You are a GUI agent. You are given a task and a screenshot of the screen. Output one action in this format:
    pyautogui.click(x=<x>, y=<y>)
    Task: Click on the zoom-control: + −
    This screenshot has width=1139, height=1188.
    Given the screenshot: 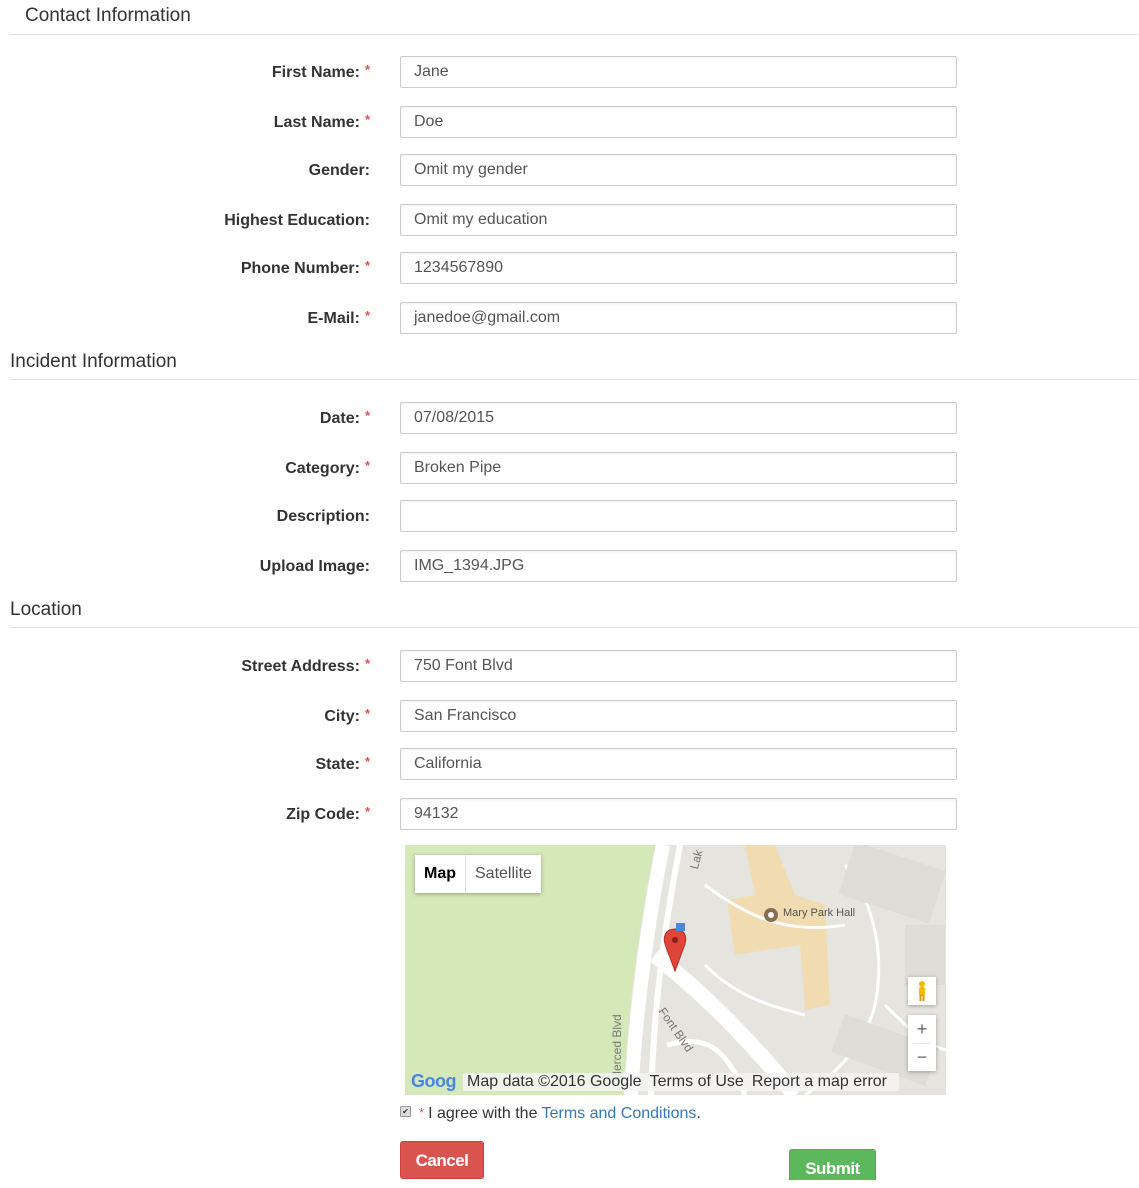 What is the action you would take?
    pyautogui.click(x=922, y=1043)
    